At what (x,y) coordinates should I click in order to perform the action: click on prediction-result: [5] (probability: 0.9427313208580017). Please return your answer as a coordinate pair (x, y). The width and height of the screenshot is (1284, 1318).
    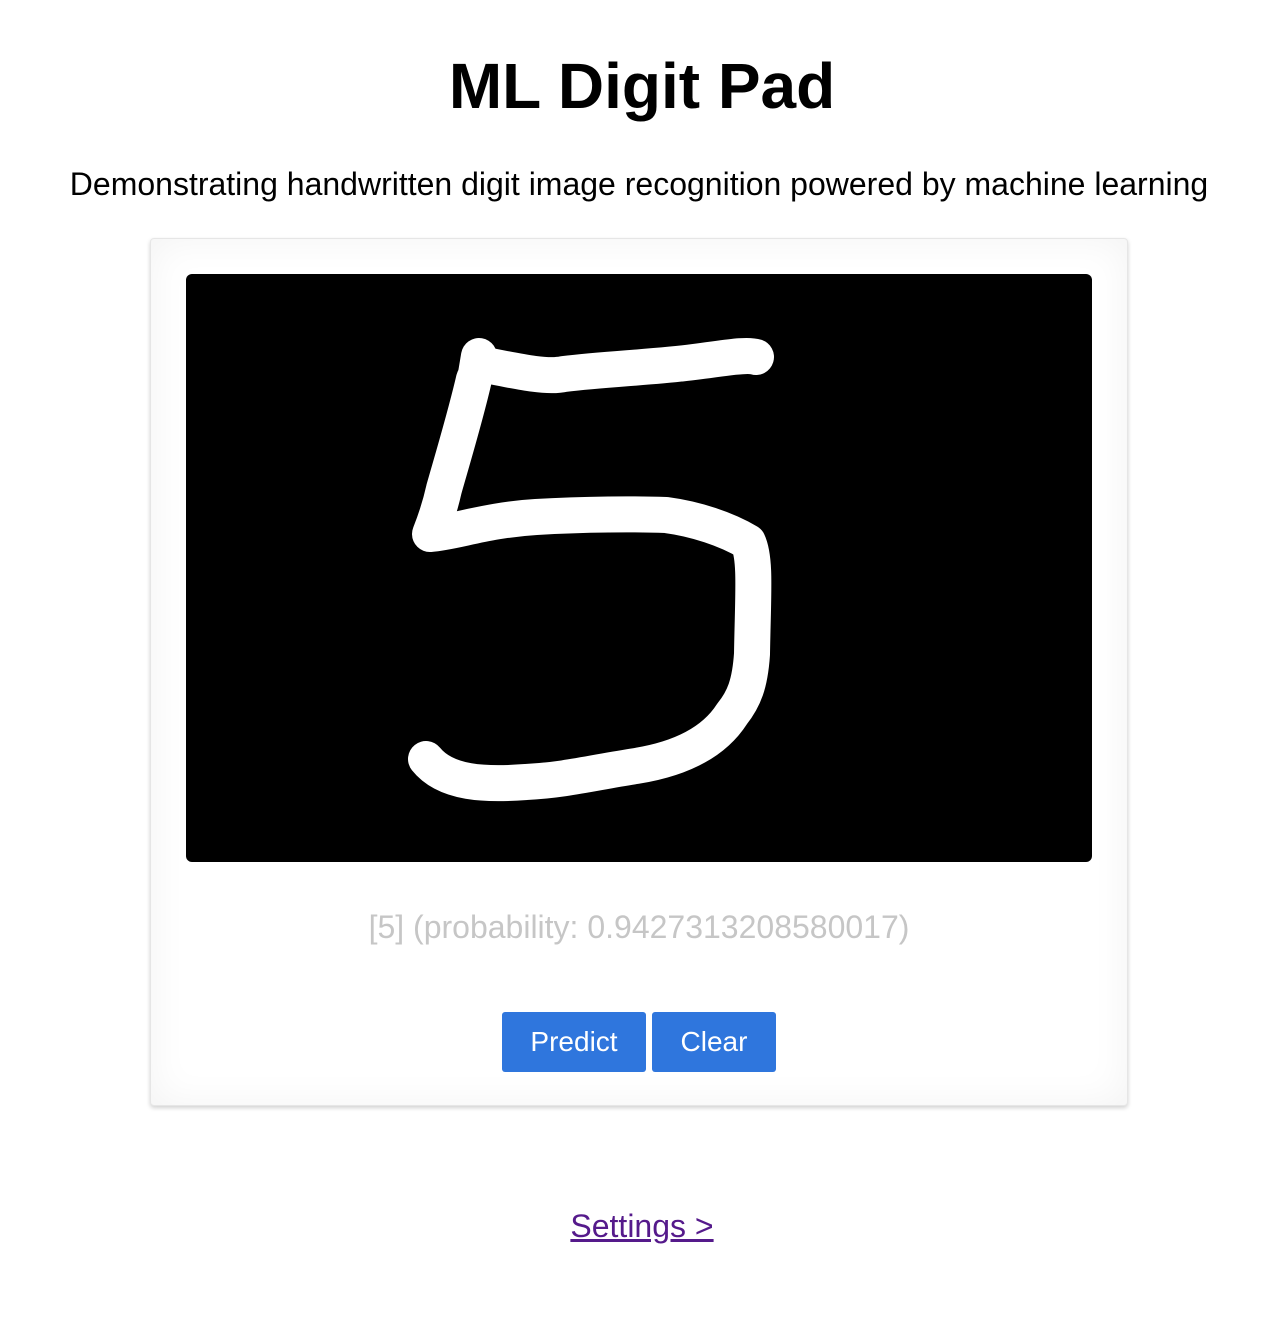
    Looking at the image, I should click on (639, 927).